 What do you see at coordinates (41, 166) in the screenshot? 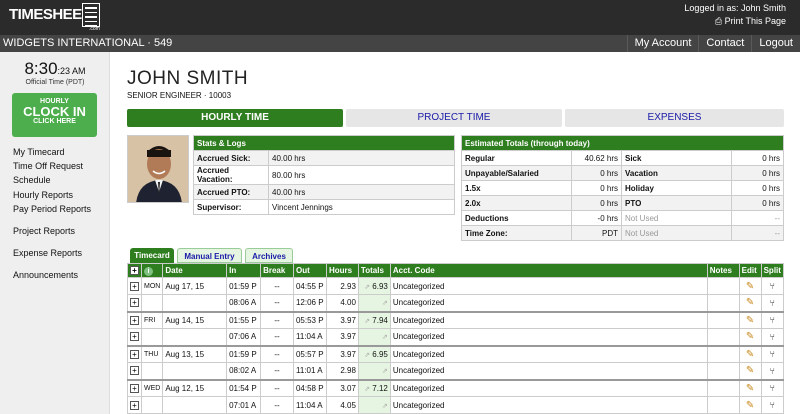
I see `sidebar-item-time-off-request: Time Off Request` at bounding box center [41, 166].